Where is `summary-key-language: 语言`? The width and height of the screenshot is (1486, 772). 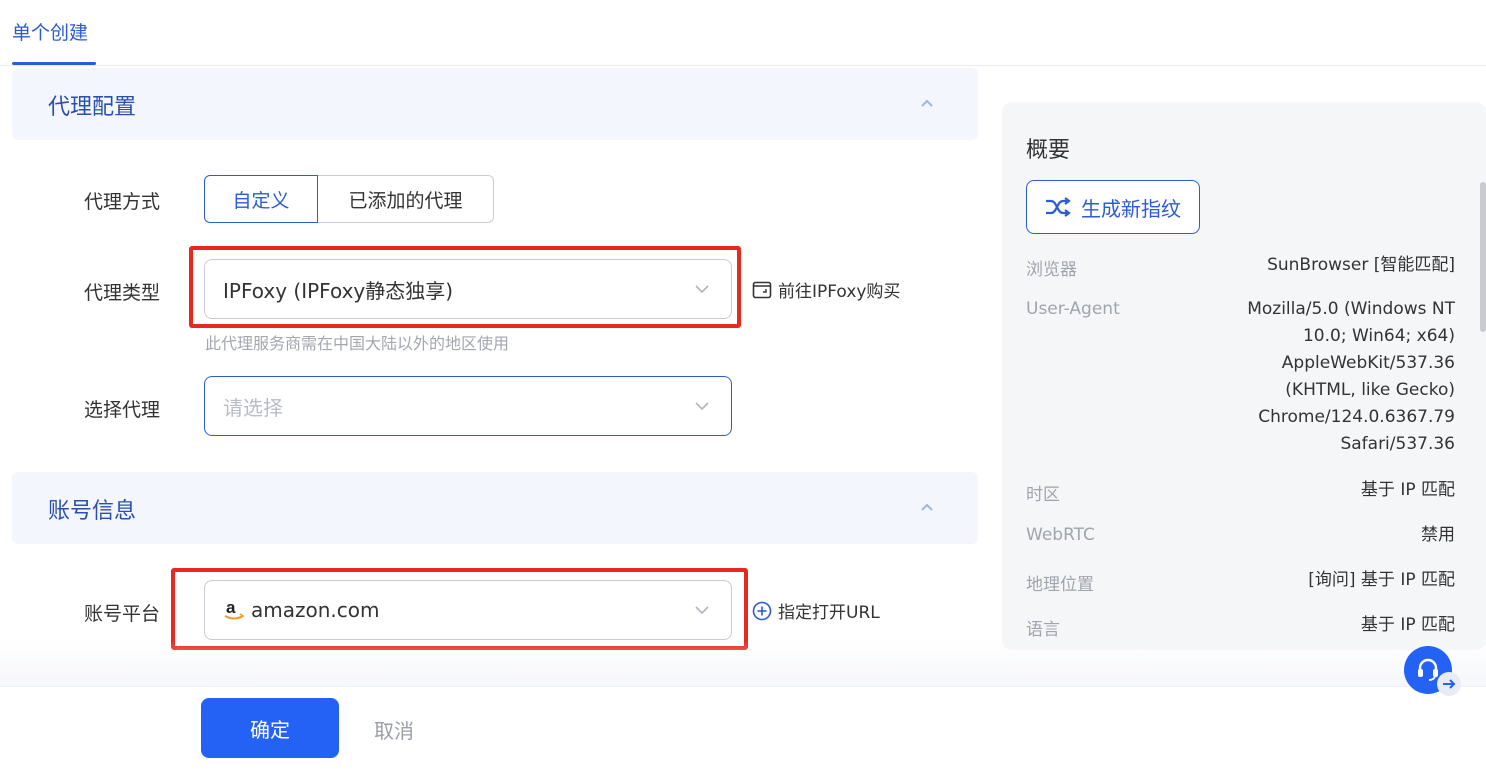 summary-key-language: 语言 is located at coordinates (1043, 630).